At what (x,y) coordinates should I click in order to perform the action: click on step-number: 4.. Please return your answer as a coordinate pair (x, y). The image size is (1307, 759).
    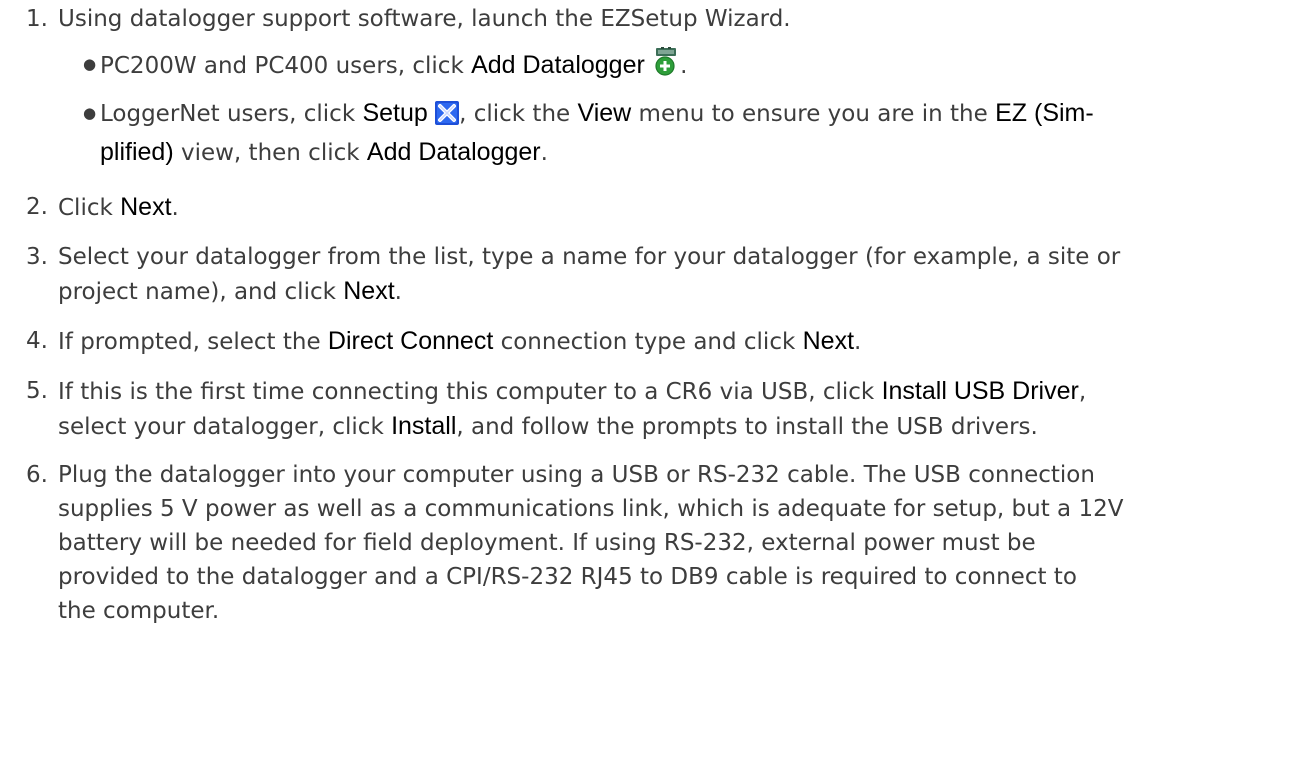
    Looking at the image, I should click on (37, 341).